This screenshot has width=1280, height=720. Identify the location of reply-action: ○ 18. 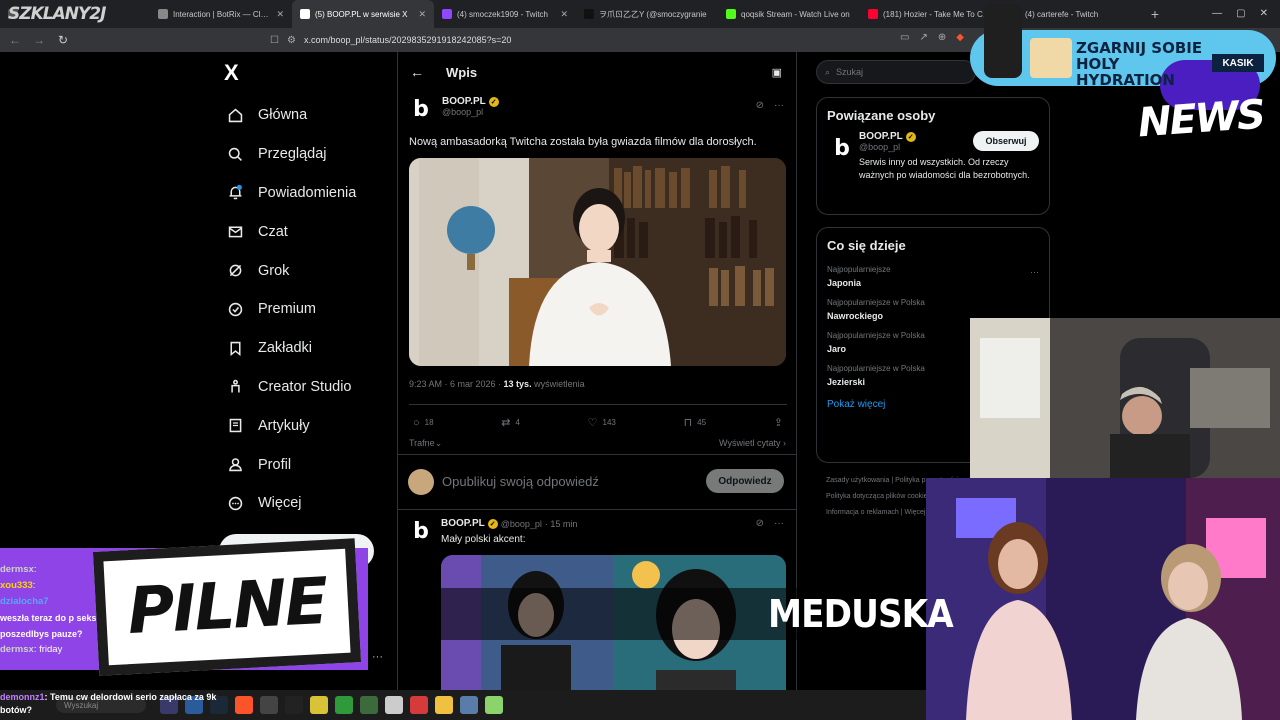
(423, 423).